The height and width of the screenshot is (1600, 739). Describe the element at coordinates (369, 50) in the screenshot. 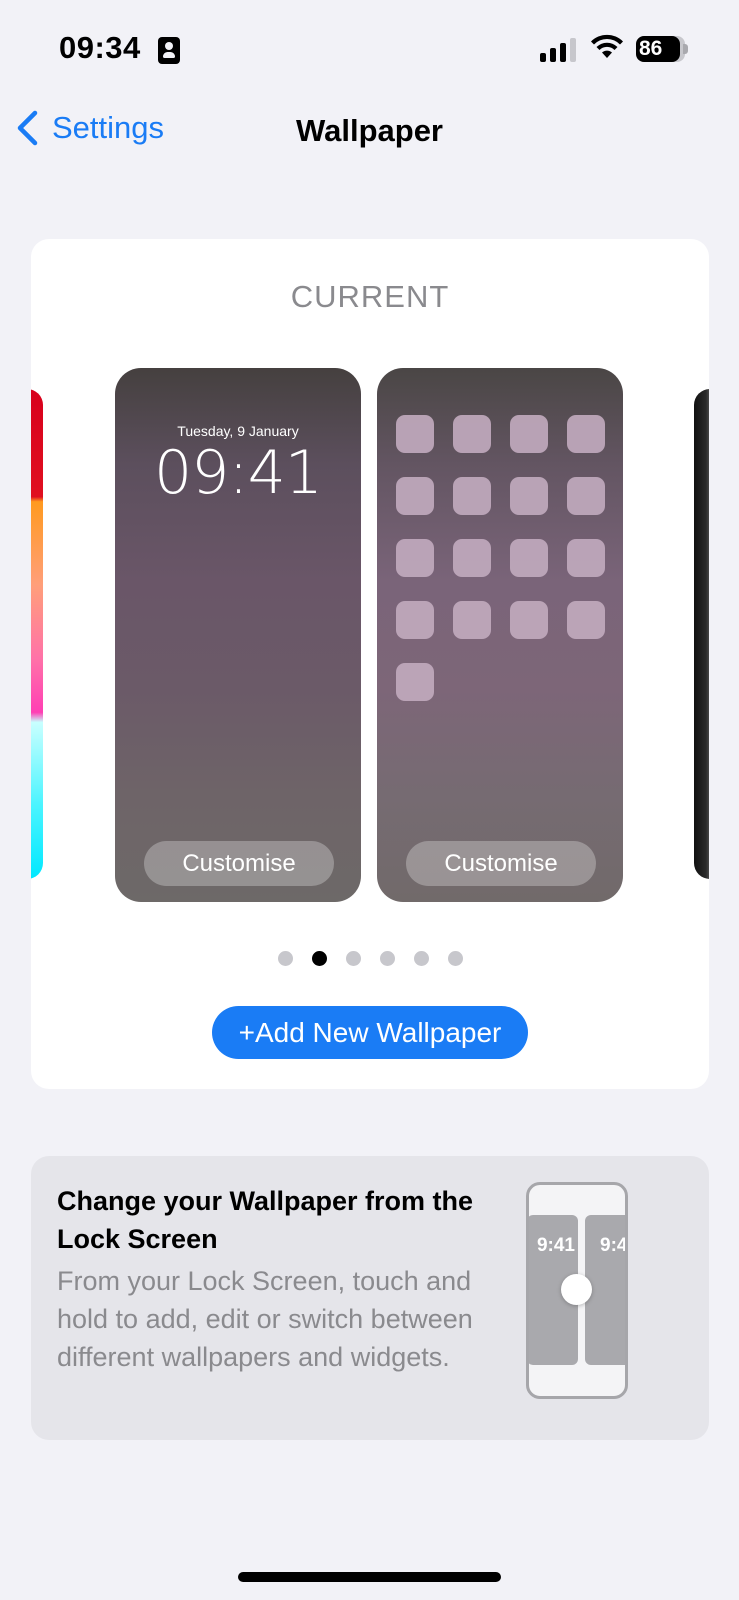

I see `status-bar: 09:34 86` at that location.